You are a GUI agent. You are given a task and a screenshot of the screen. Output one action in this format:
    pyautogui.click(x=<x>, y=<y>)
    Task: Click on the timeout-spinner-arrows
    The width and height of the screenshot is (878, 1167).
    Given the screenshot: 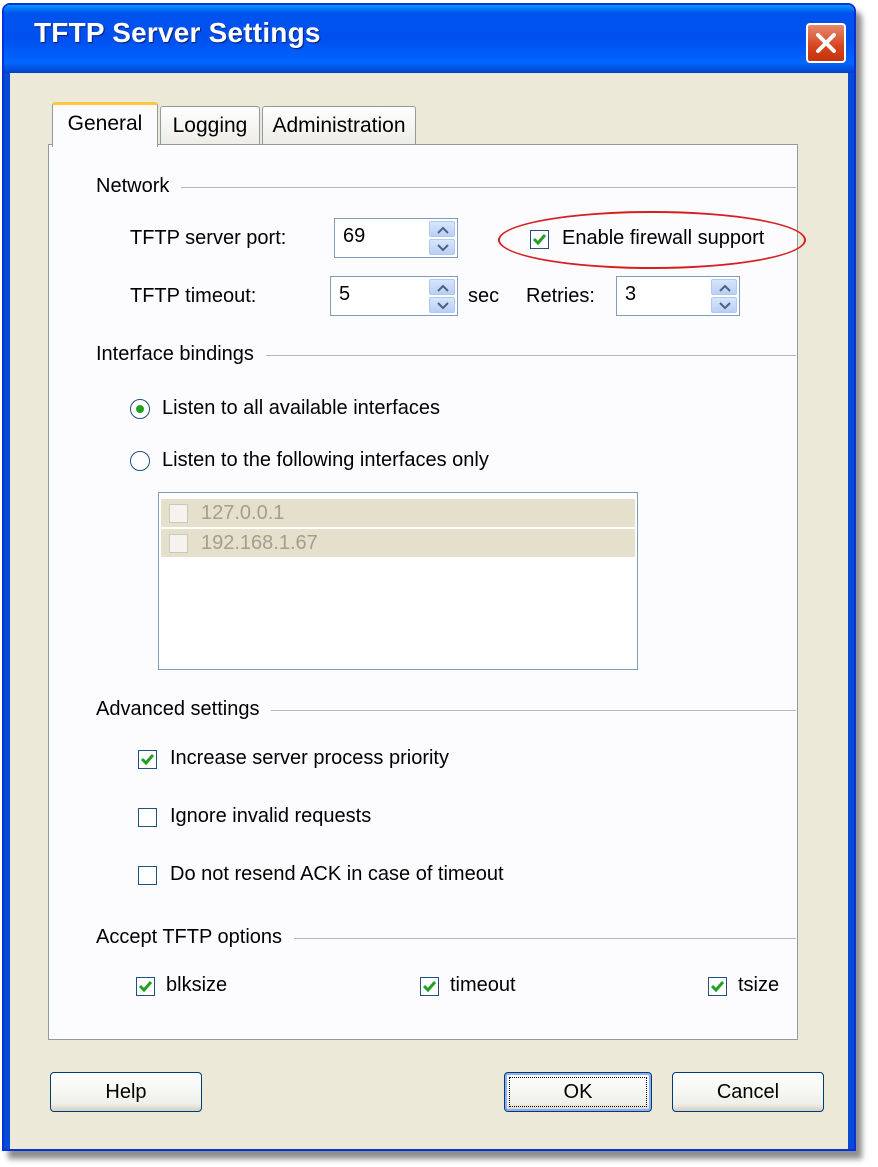 What is the action you would take?
    pyautogui.click(x=442, y=296)
    